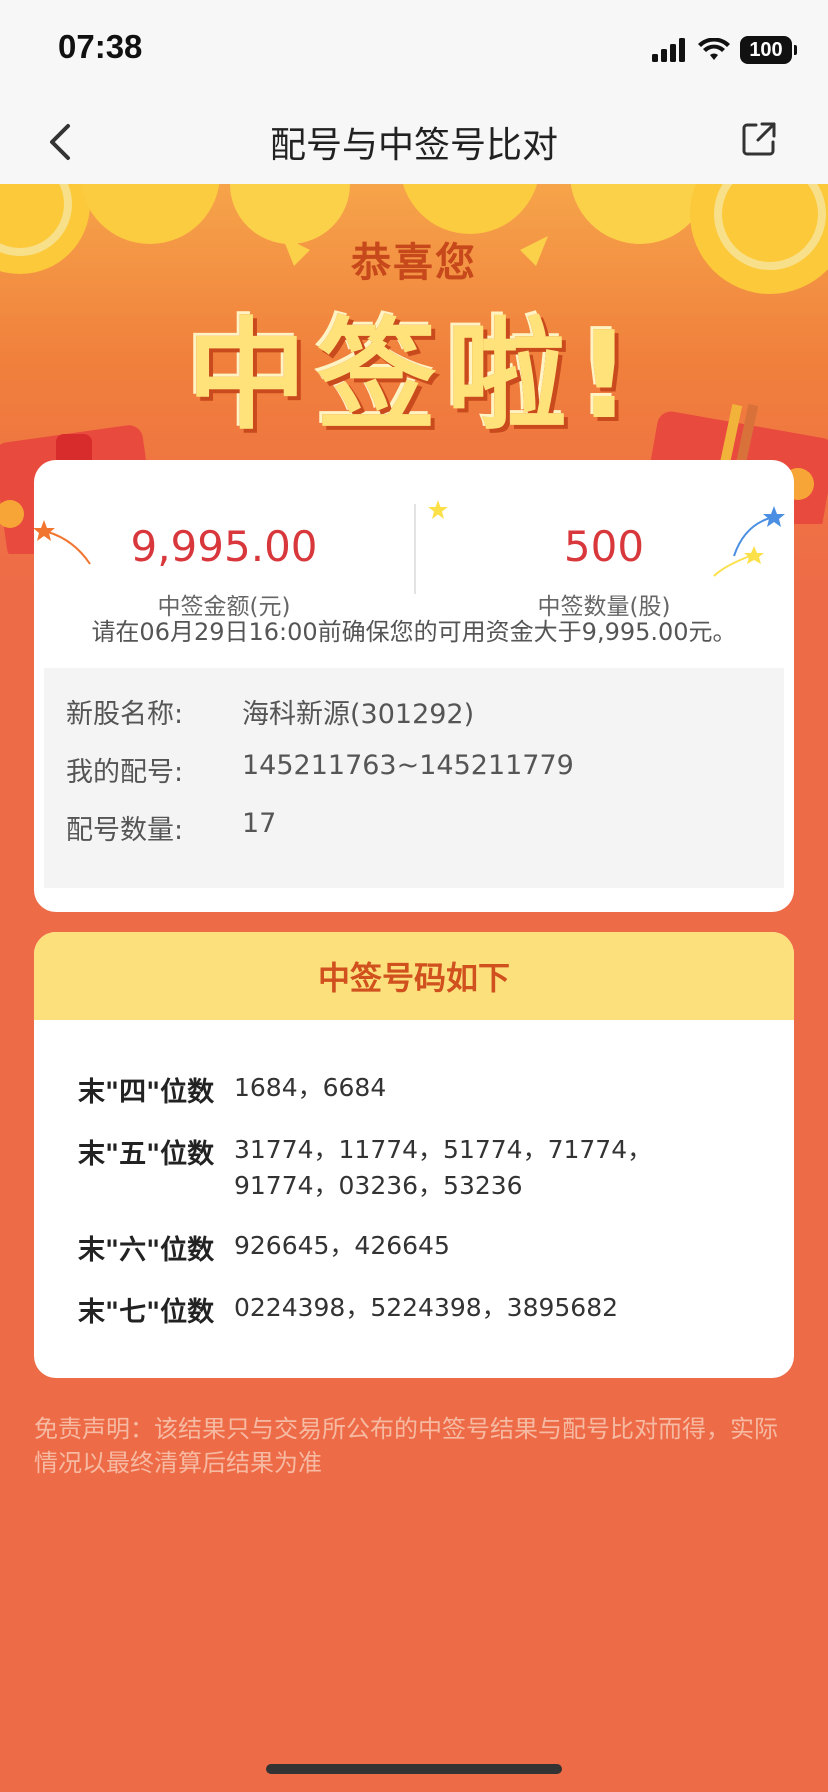 The height and width of the screenshot is (1792, 828). Describe the element at coordinates (414, 376) in the screenshot. I see `banner-title: 中签啦!` at that location.